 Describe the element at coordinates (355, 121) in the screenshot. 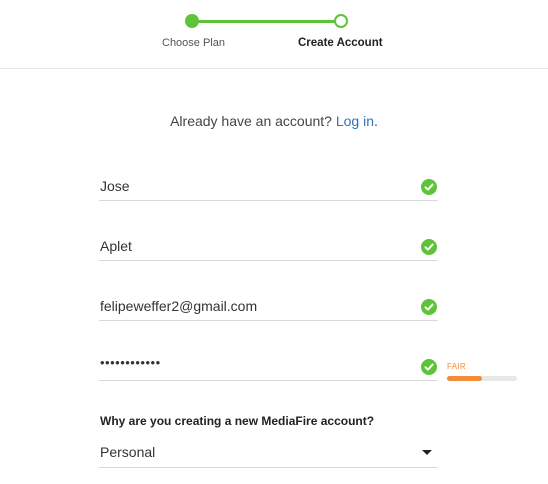

I see `login-link: Log in` at that location.